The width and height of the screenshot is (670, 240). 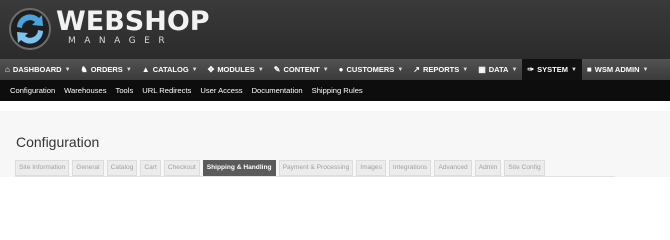 What do you see at coordinates (88, 168) in the screenshot?
I see `tab-general: General` at bounding box center [88, 168].